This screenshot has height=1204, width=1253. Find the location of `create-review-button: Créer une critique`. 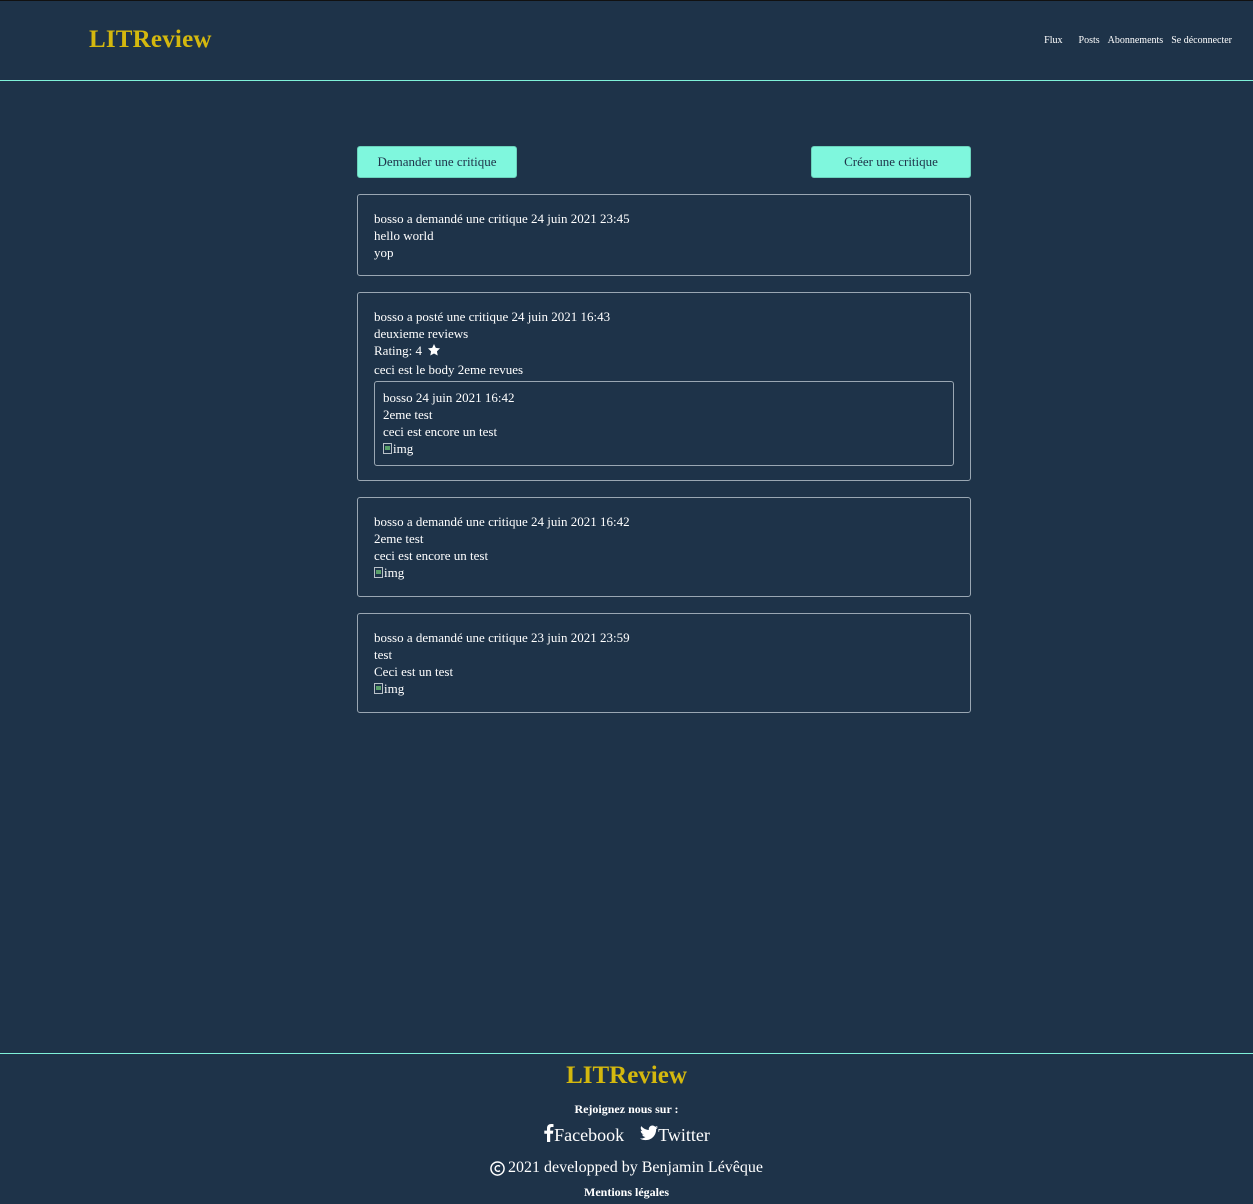

create-review-button: Créer une critique is located at coordinates (891, 162).